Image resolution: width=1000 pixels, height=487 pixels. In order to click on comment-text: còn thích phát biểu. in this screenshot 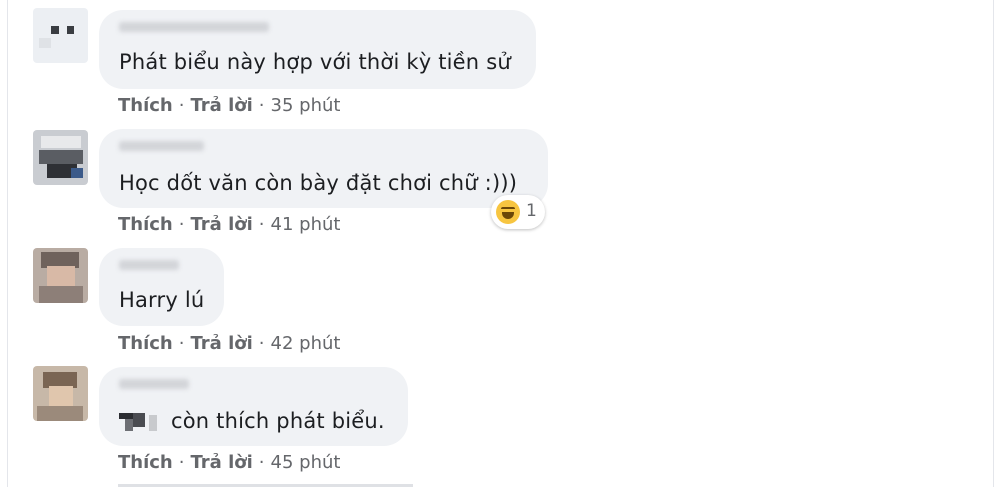, I will do `click(252, 421)`.